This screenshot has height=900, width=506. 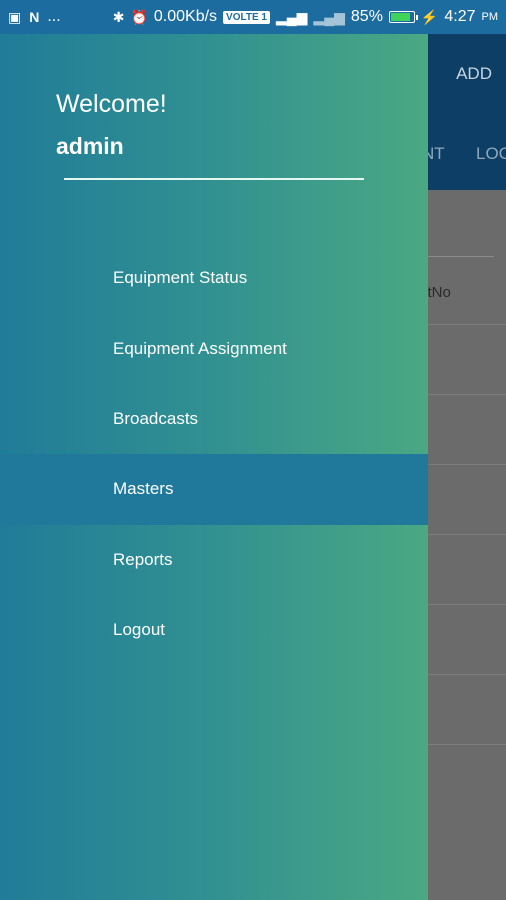 I want to click on add-button: ADD, so click(x=474, y=74).